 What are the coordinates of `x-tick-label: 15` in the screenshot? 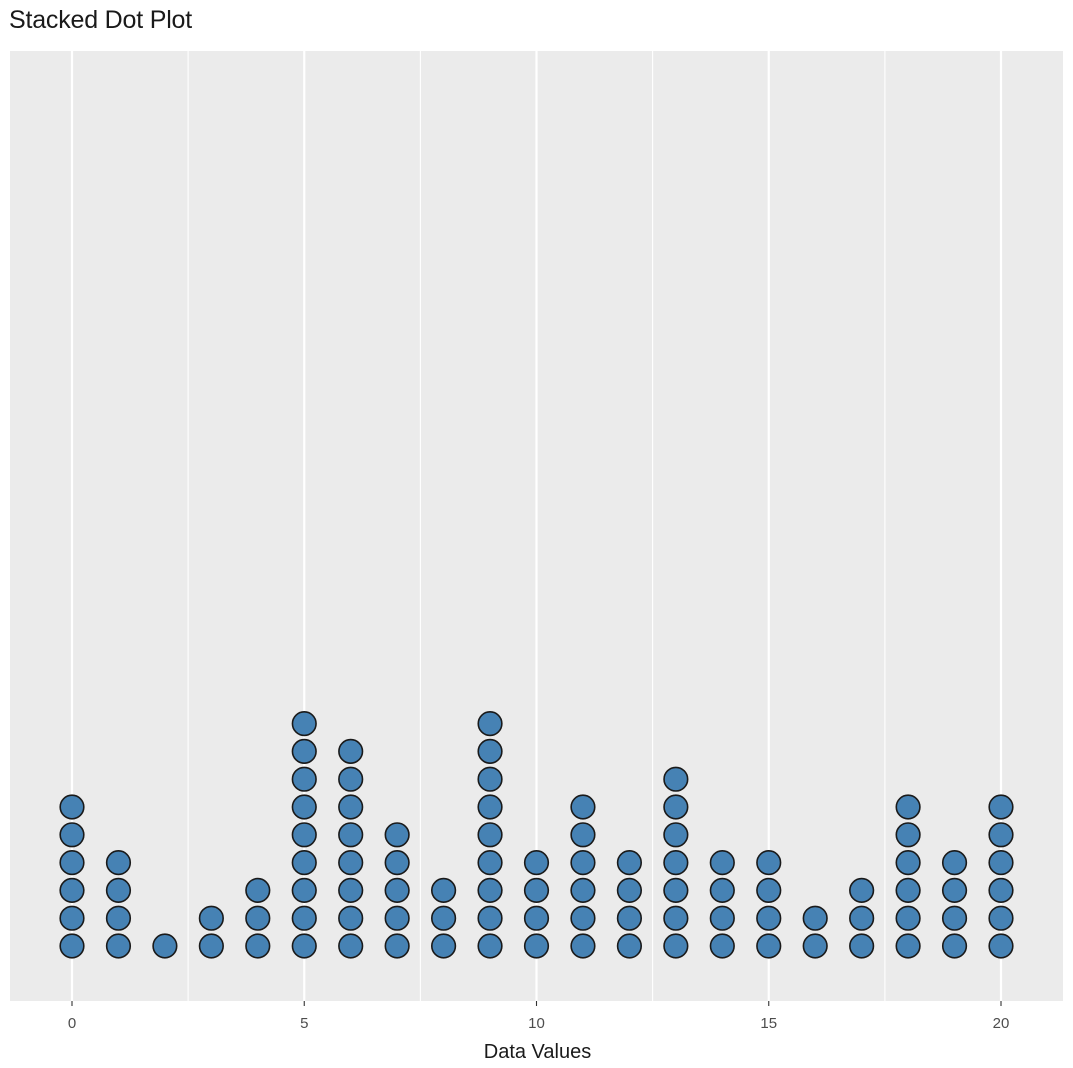 It's located at (768, 1023).